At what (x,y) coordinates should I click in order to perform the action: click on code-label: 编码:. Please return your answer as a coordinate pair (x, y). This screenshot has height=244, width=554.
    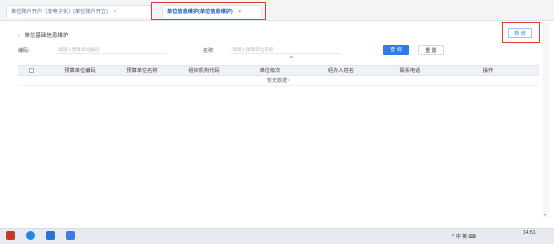
    Looking at the image, I should click on (24, 51).